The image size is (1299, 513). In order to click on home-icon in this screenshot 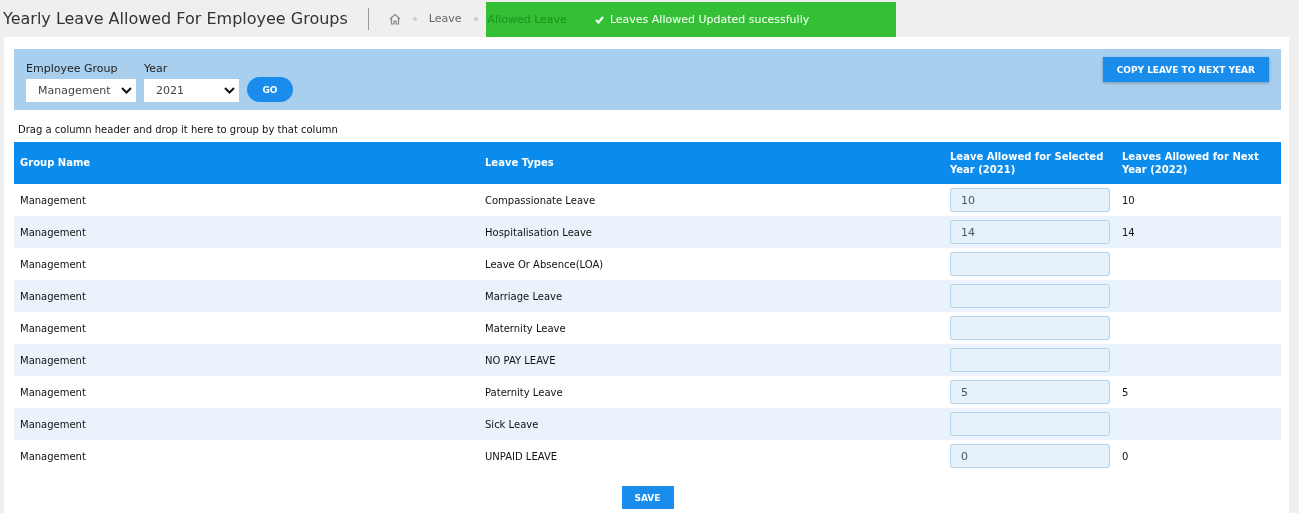, I will do `click(394, 18)`.